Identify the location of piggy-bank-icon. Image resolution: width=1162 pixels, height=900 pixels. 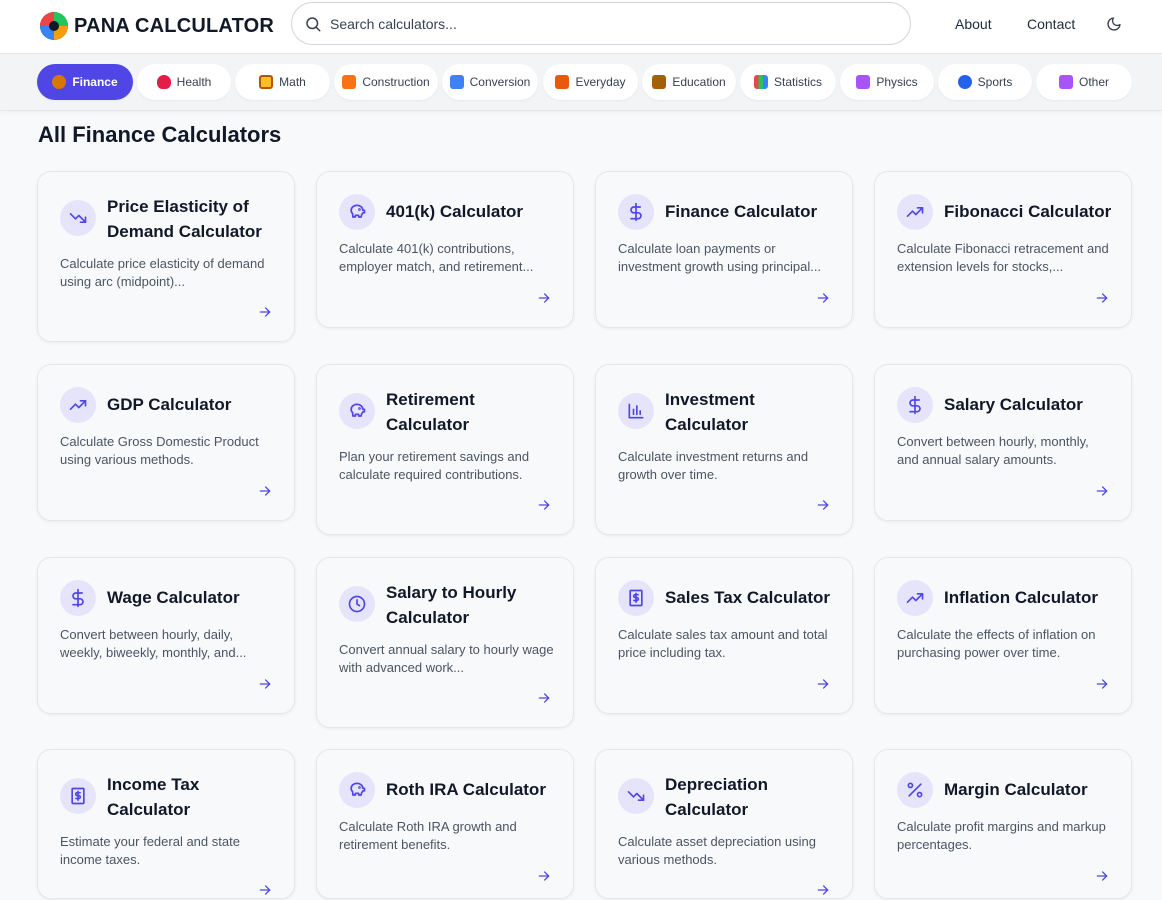
(357, 790).